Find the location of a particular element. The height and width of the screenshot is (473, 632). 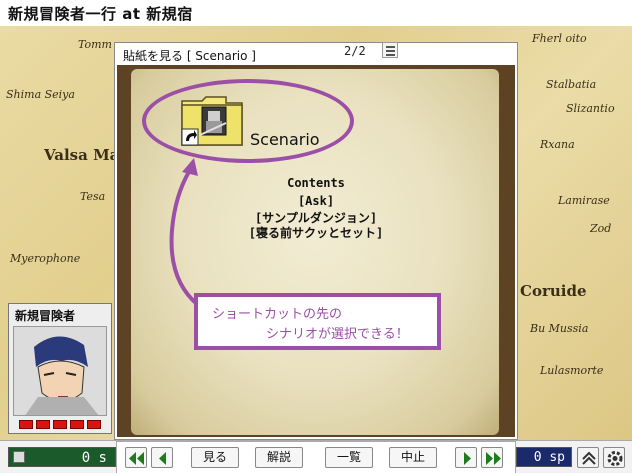

contents-heading: Contents is located at coordinates (316, 183).